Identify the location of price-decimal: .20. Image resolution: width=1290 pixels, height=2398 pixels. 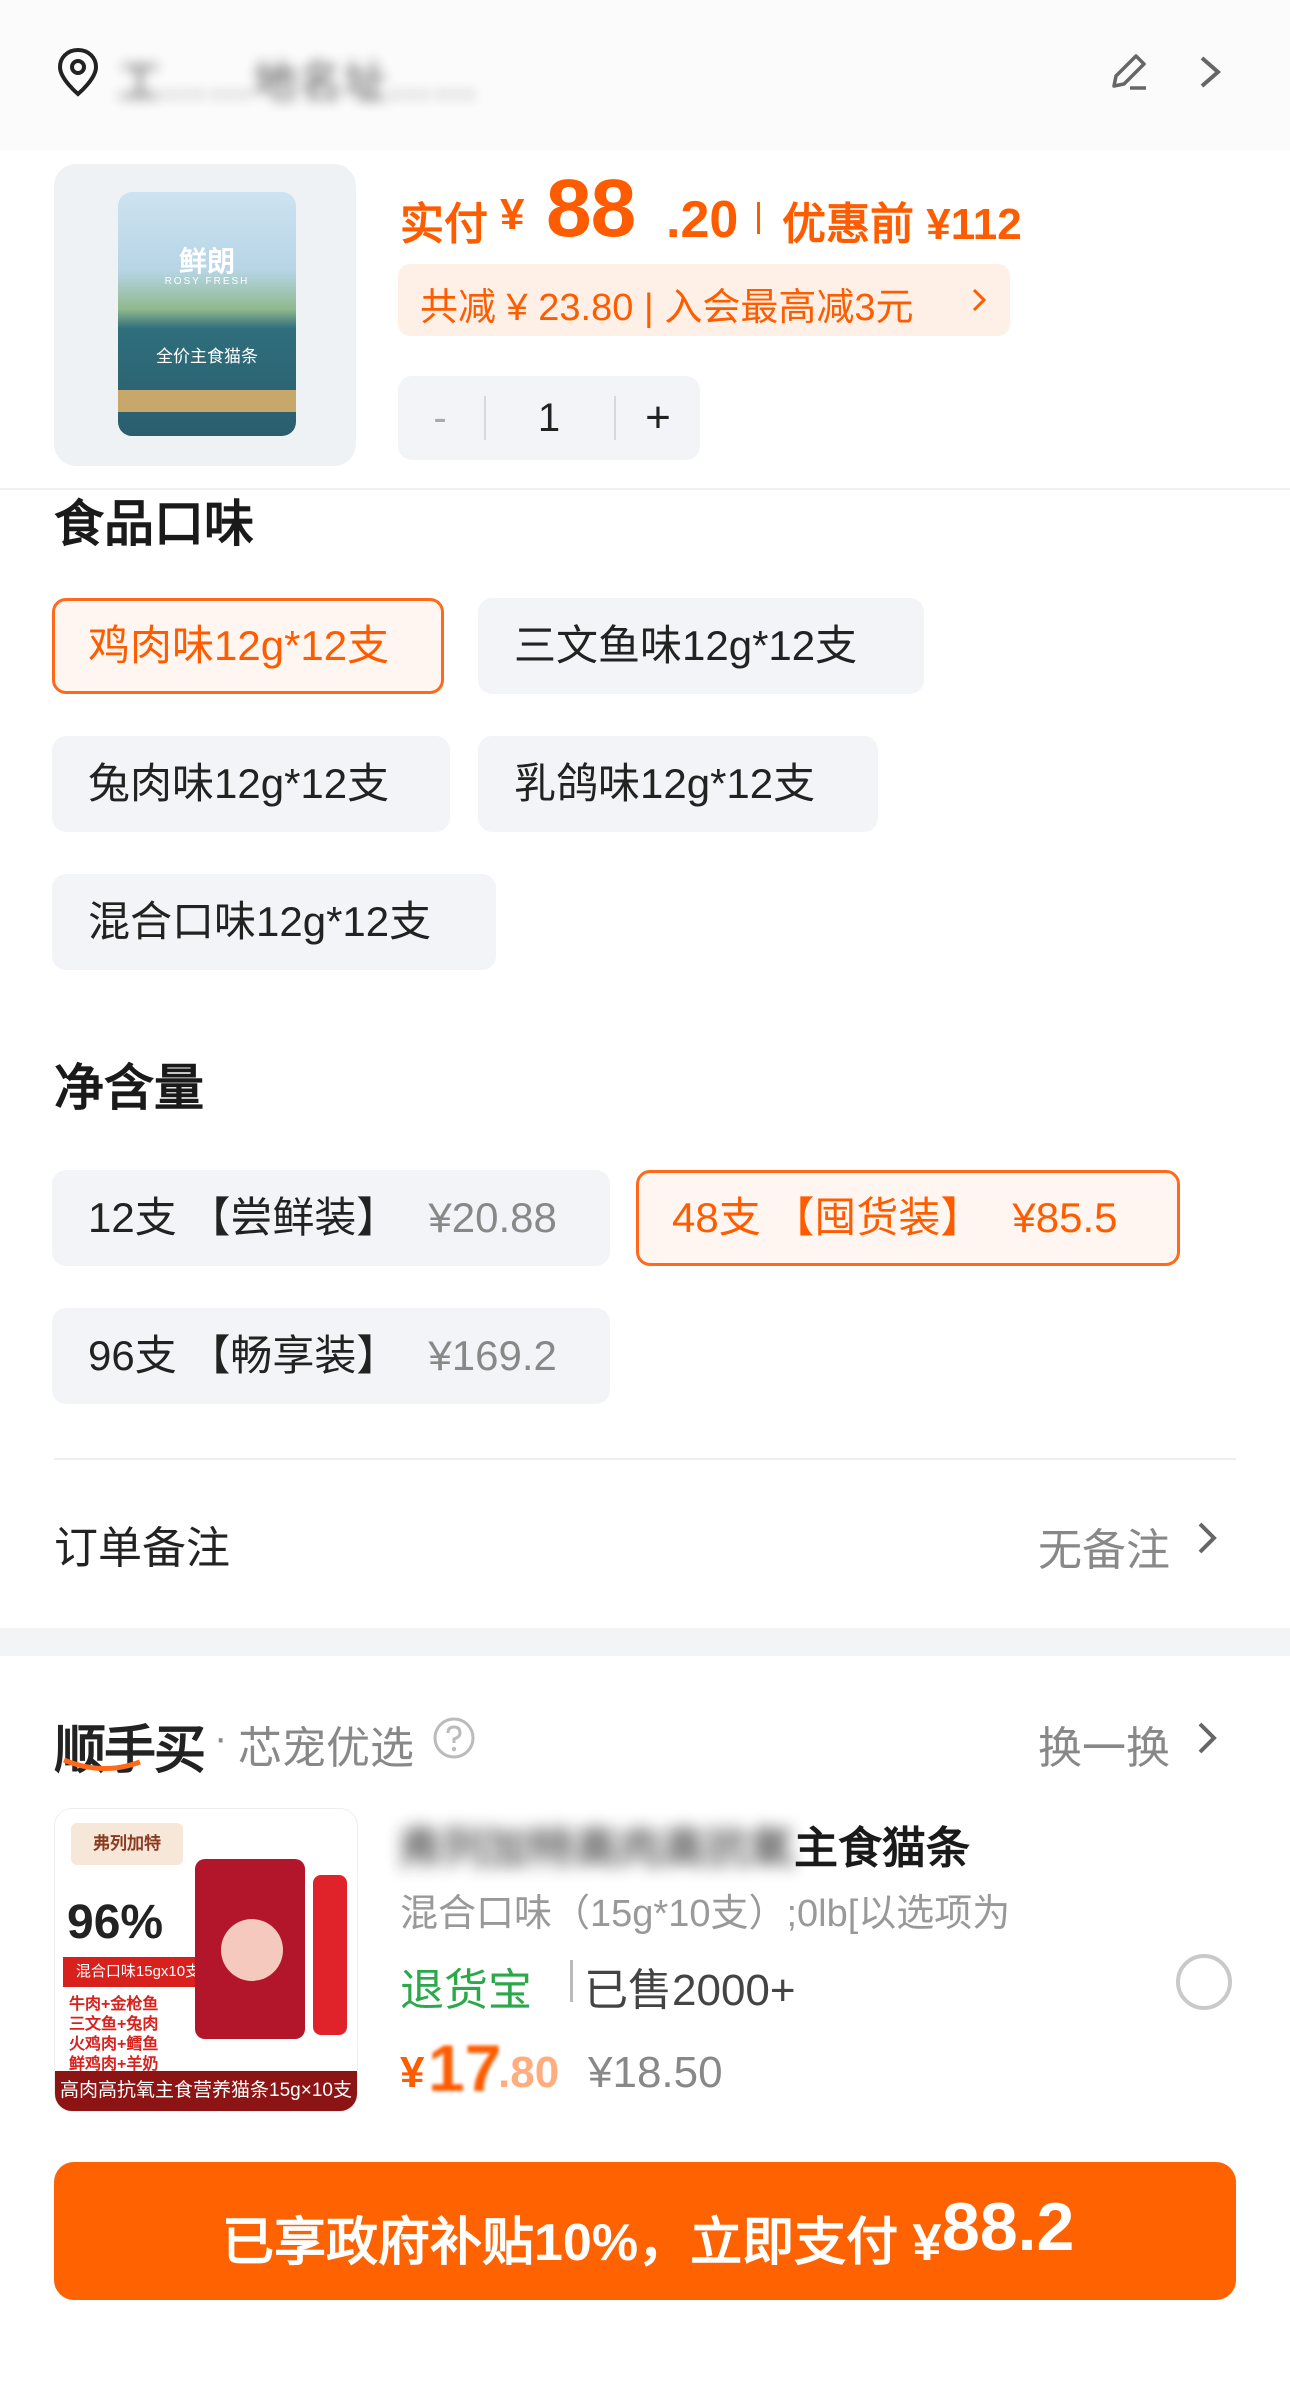
(702, 220).